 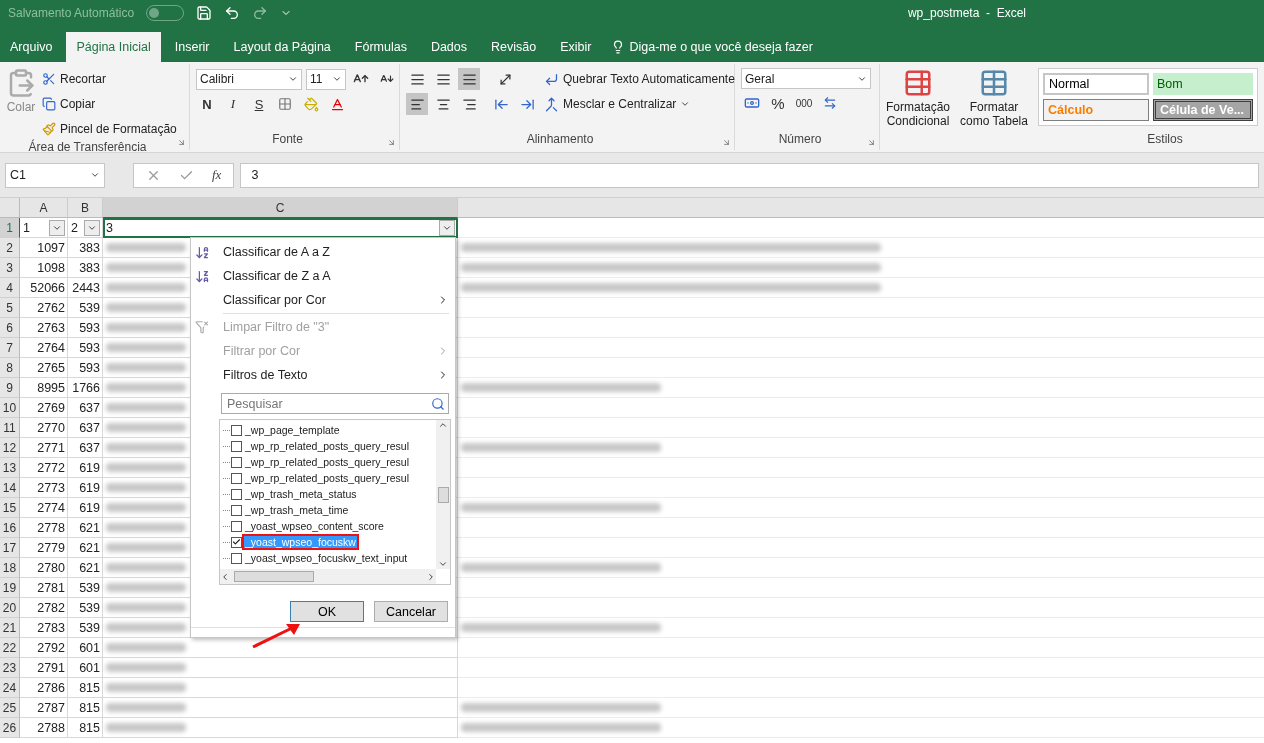 What do you see at coordinates (721, 47) in the screenshot?
I see `tell-me-field: Diga-me o que você deseja fazer` at bounding box center [721, 47].